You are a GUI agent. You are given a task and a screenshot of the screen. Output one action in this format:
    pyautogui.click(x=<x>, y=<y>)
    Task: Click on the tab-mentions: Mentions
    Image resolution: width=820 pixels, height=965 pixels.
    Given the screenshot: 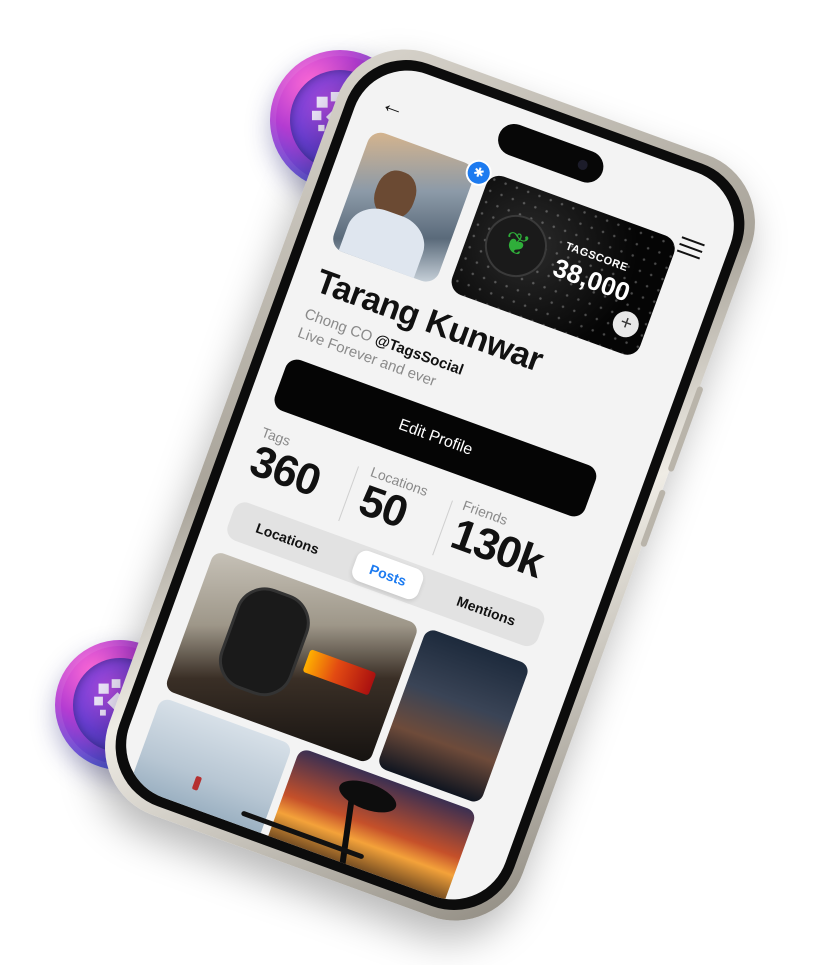 What is the action you would take?
    pyautogui.click(x=486, y=611)
    